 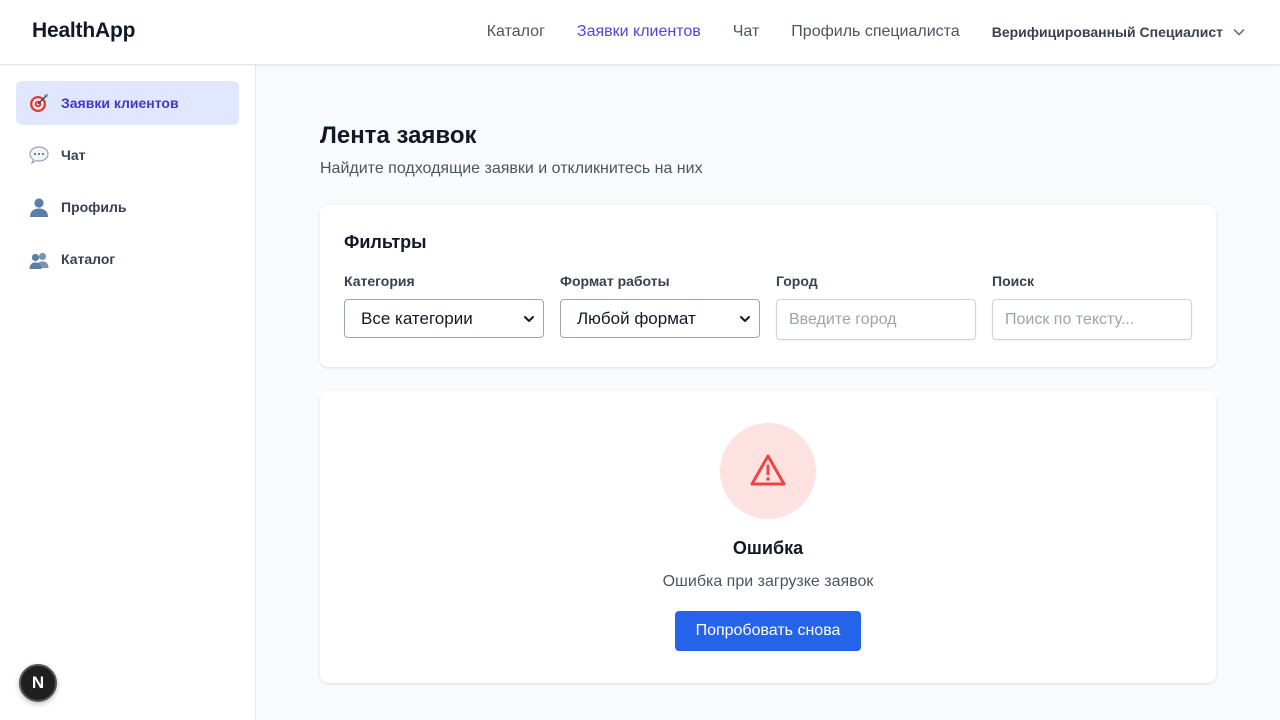 I want to click on format-select: Любой формат, so click(x=660, y=318).